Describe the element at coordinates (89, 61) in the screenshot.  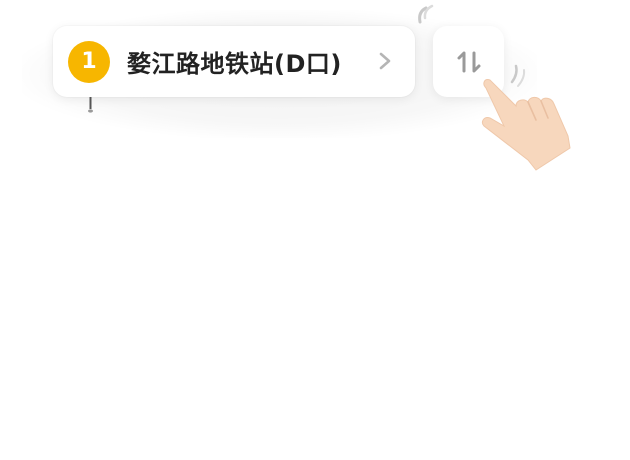
I see `route-number-badge: 1` at that location.